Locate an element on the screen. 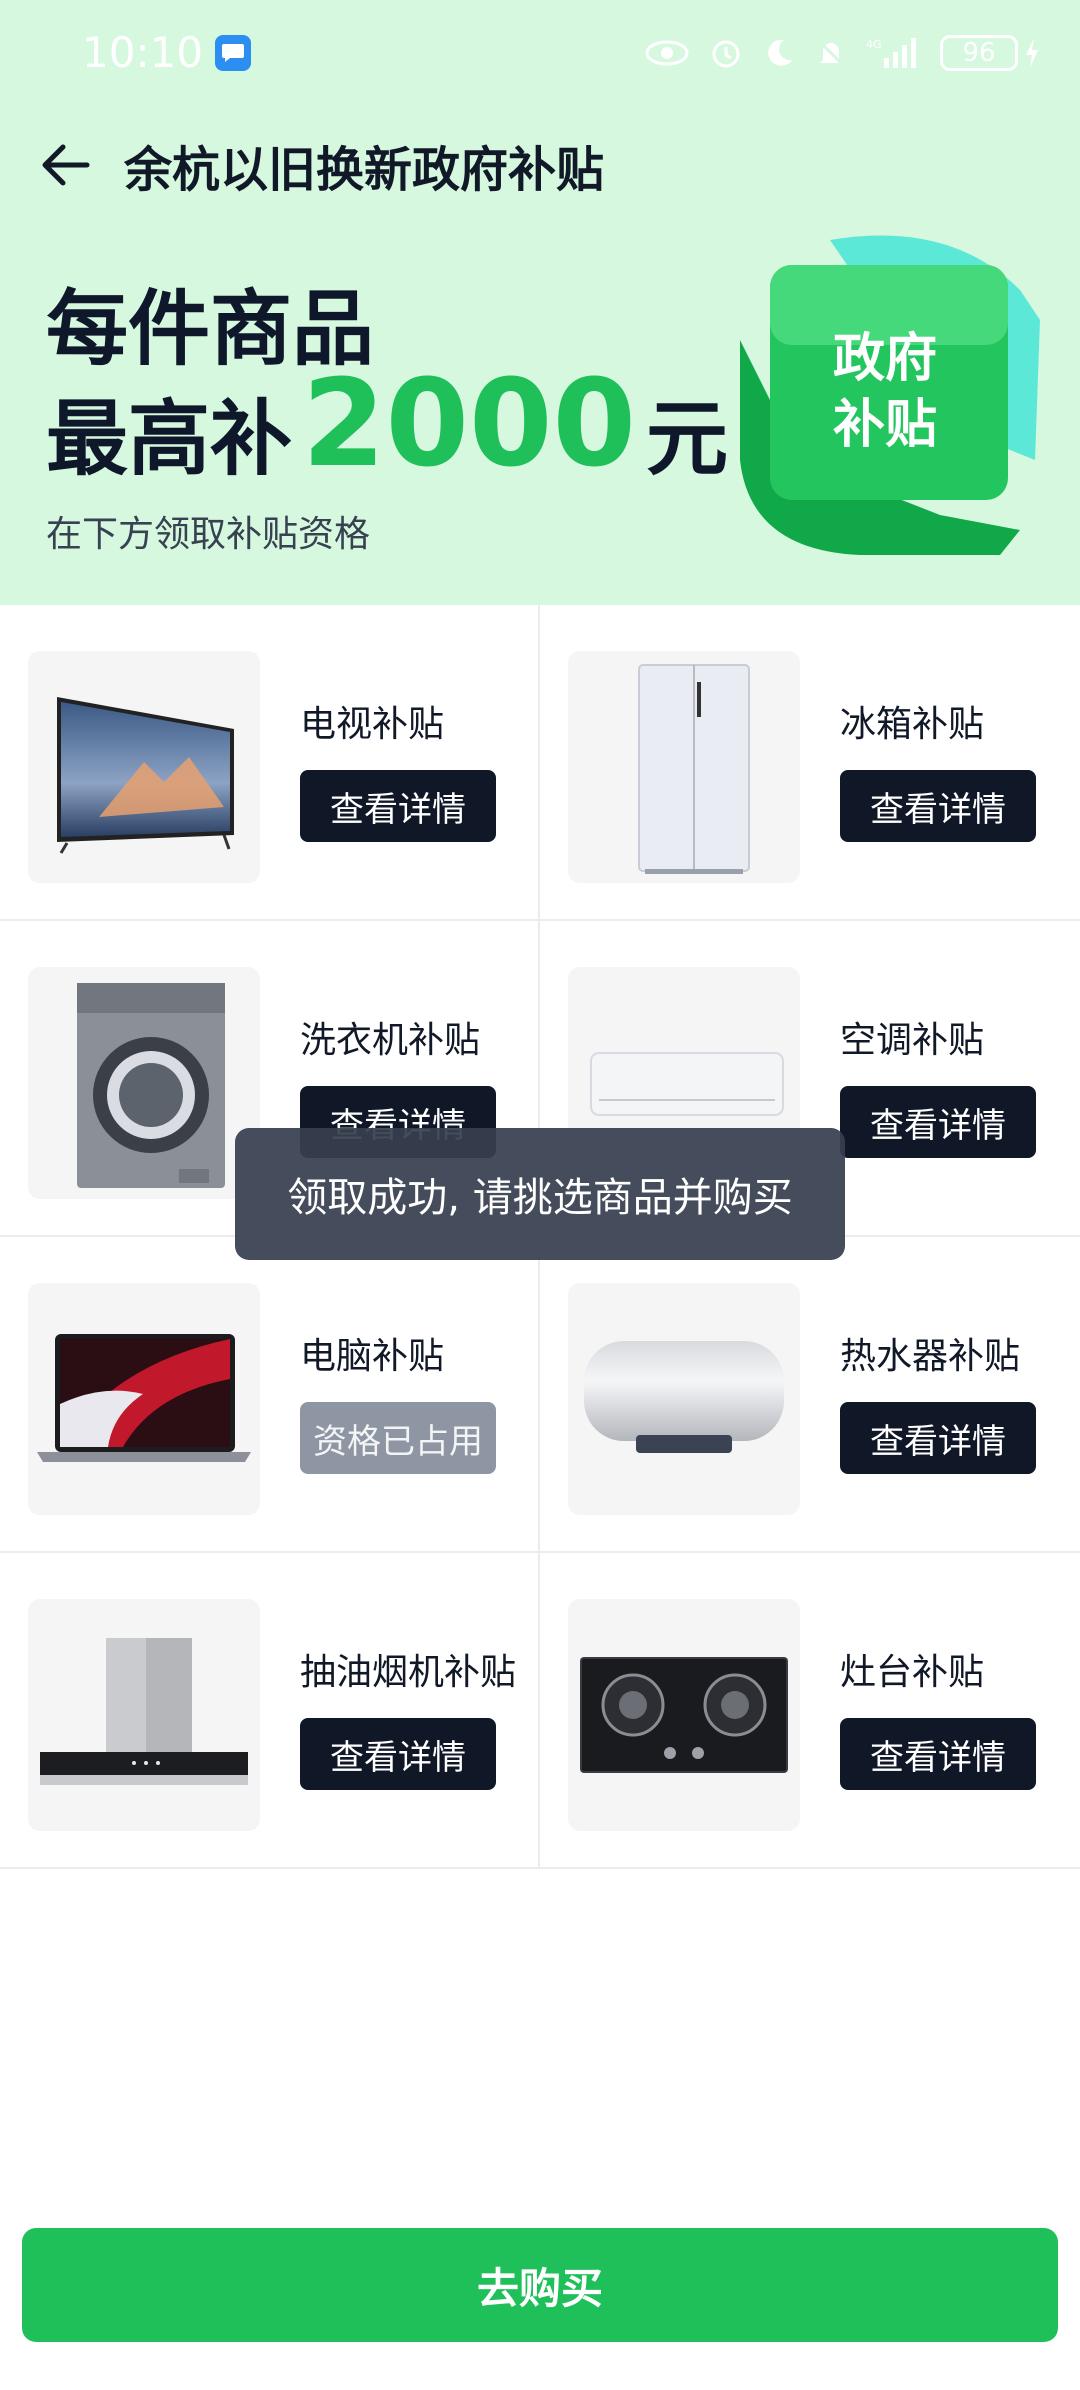  title-bar: 余杭以旧换新政府补贴 is located at coordinates (540, 165).